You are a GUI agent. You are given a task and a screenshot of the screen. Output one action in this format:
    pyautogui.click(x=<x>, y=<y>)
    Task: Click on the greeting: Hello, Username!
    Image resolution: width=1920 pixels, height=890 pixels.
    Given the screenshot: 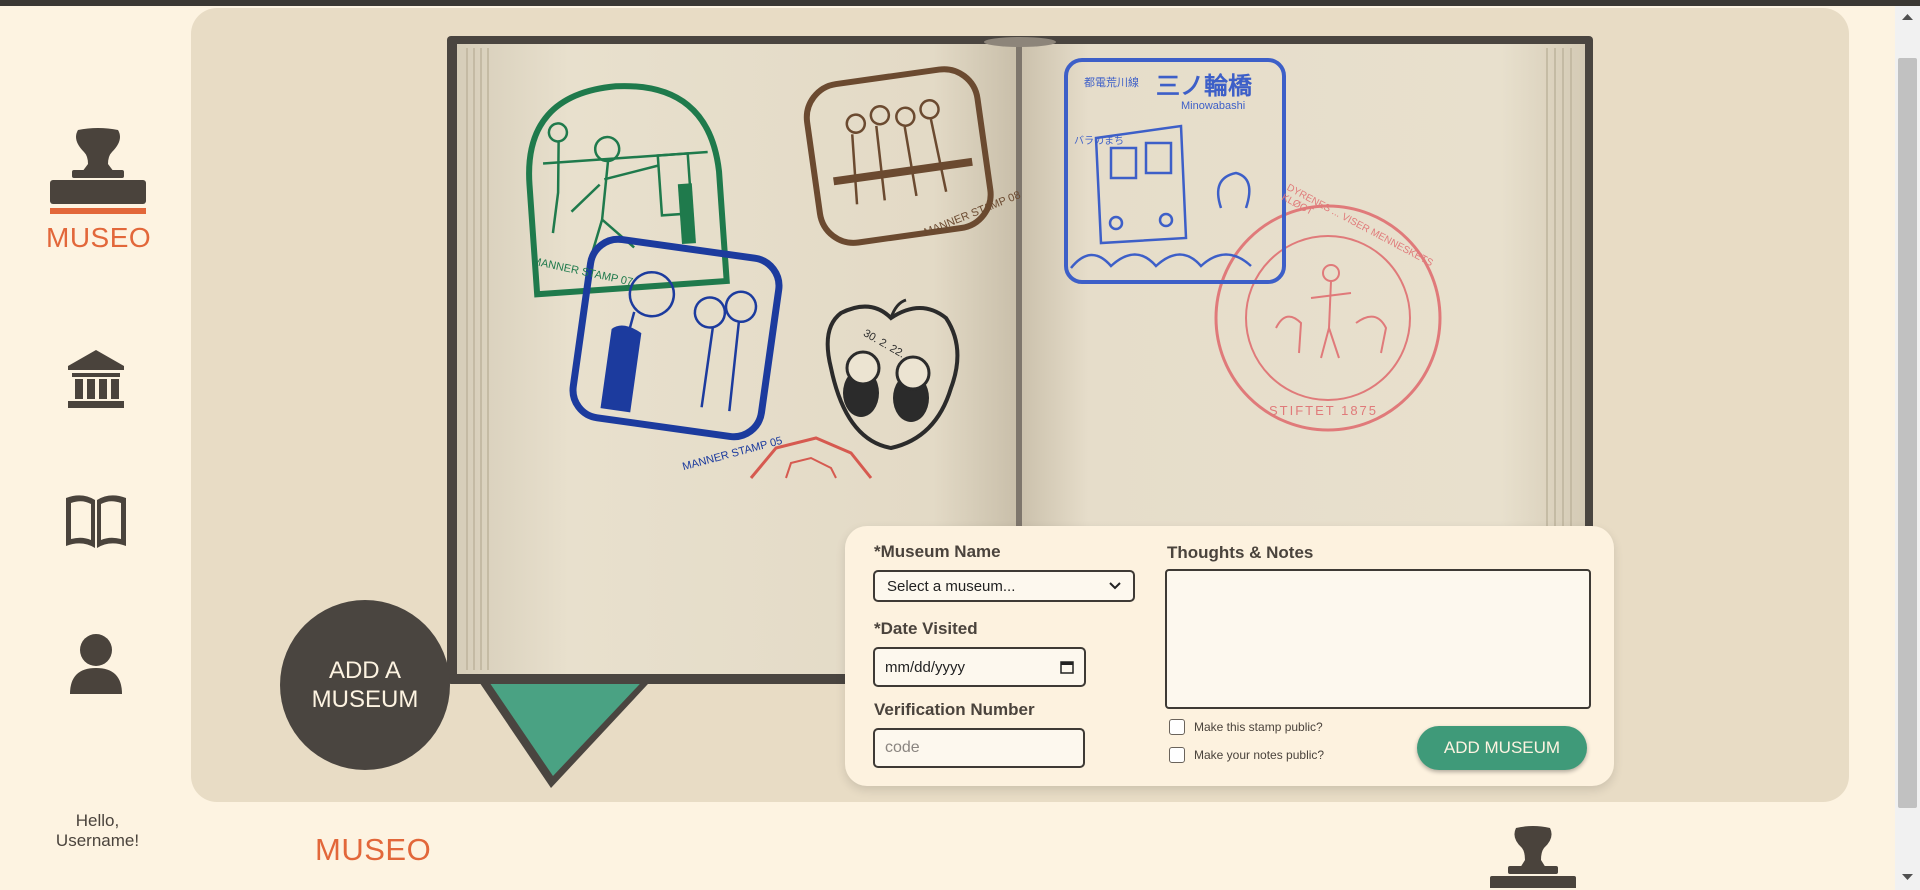 What is the action you would take?
    pyautogui.click(x=97, y=831)
    